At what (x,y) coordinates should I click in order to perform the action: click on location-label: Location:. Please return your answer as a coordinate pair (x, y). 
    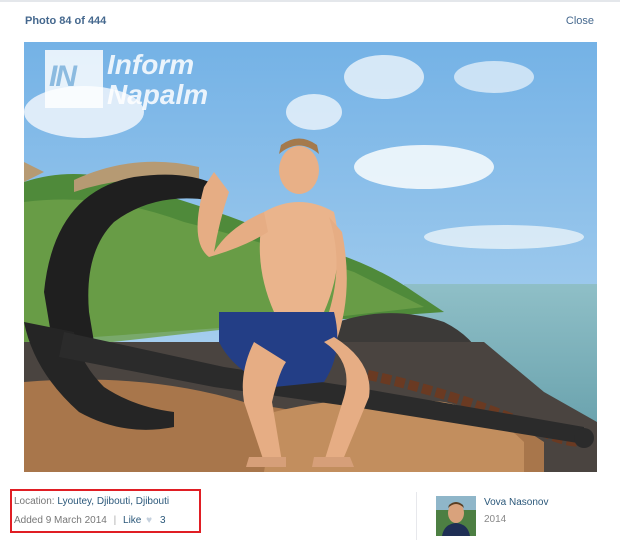
    Looking at the image, I should click on (34, 501).